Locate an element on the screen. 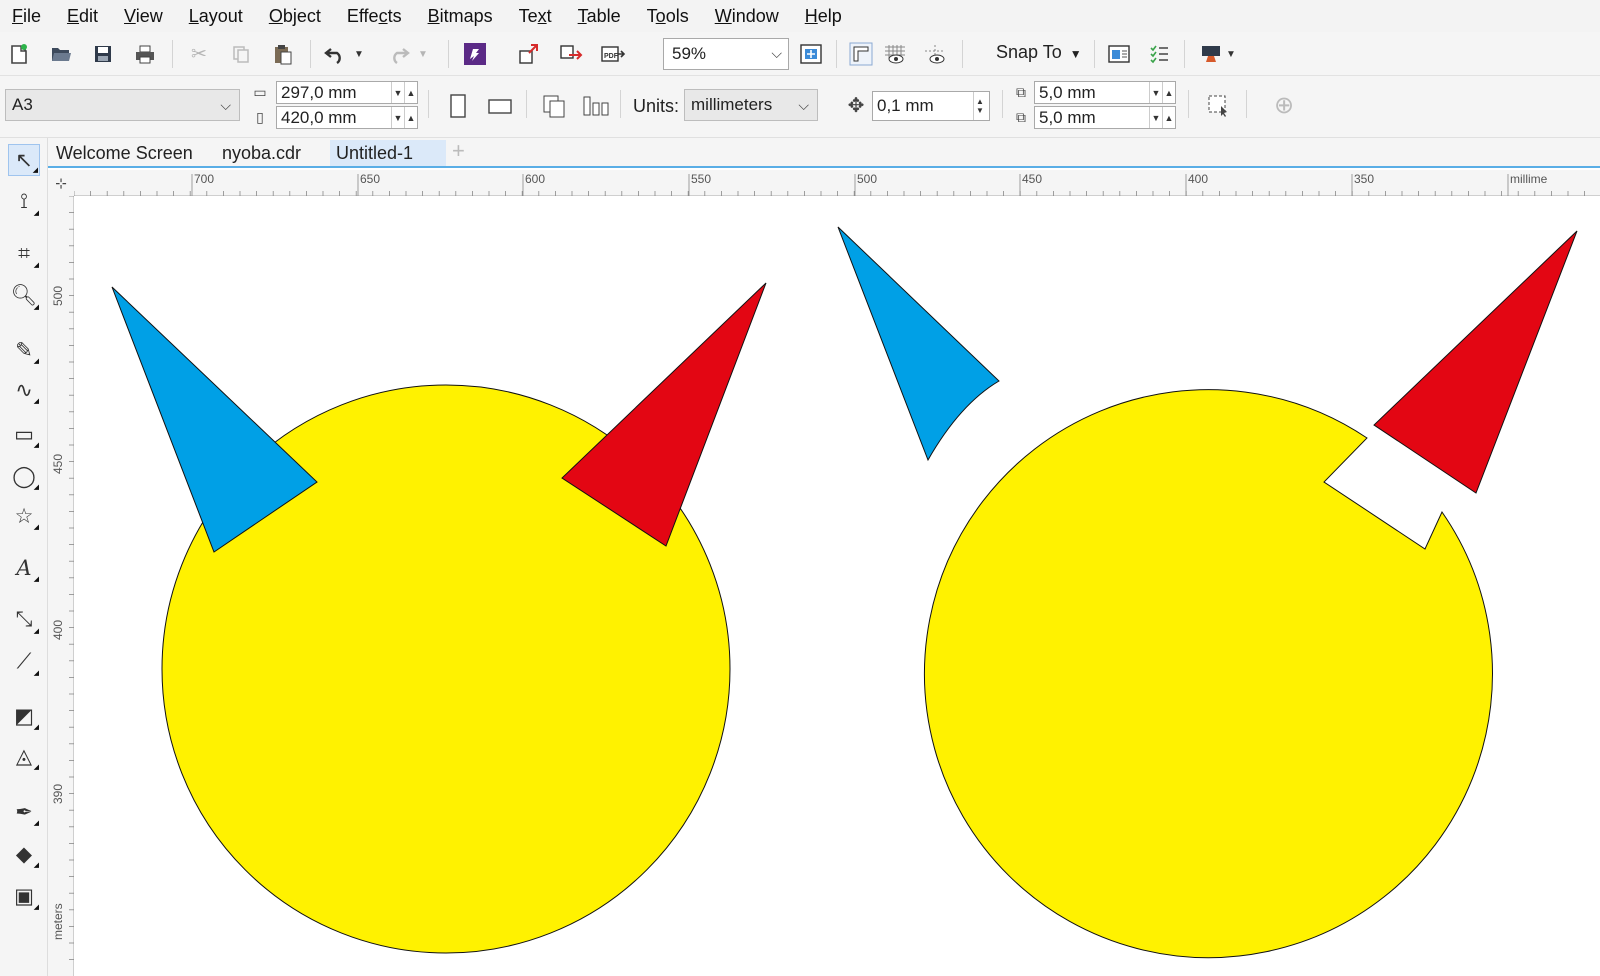 This screenshot has height=976, width=1600. all-pages-icon is located at coordinates (554, 106).